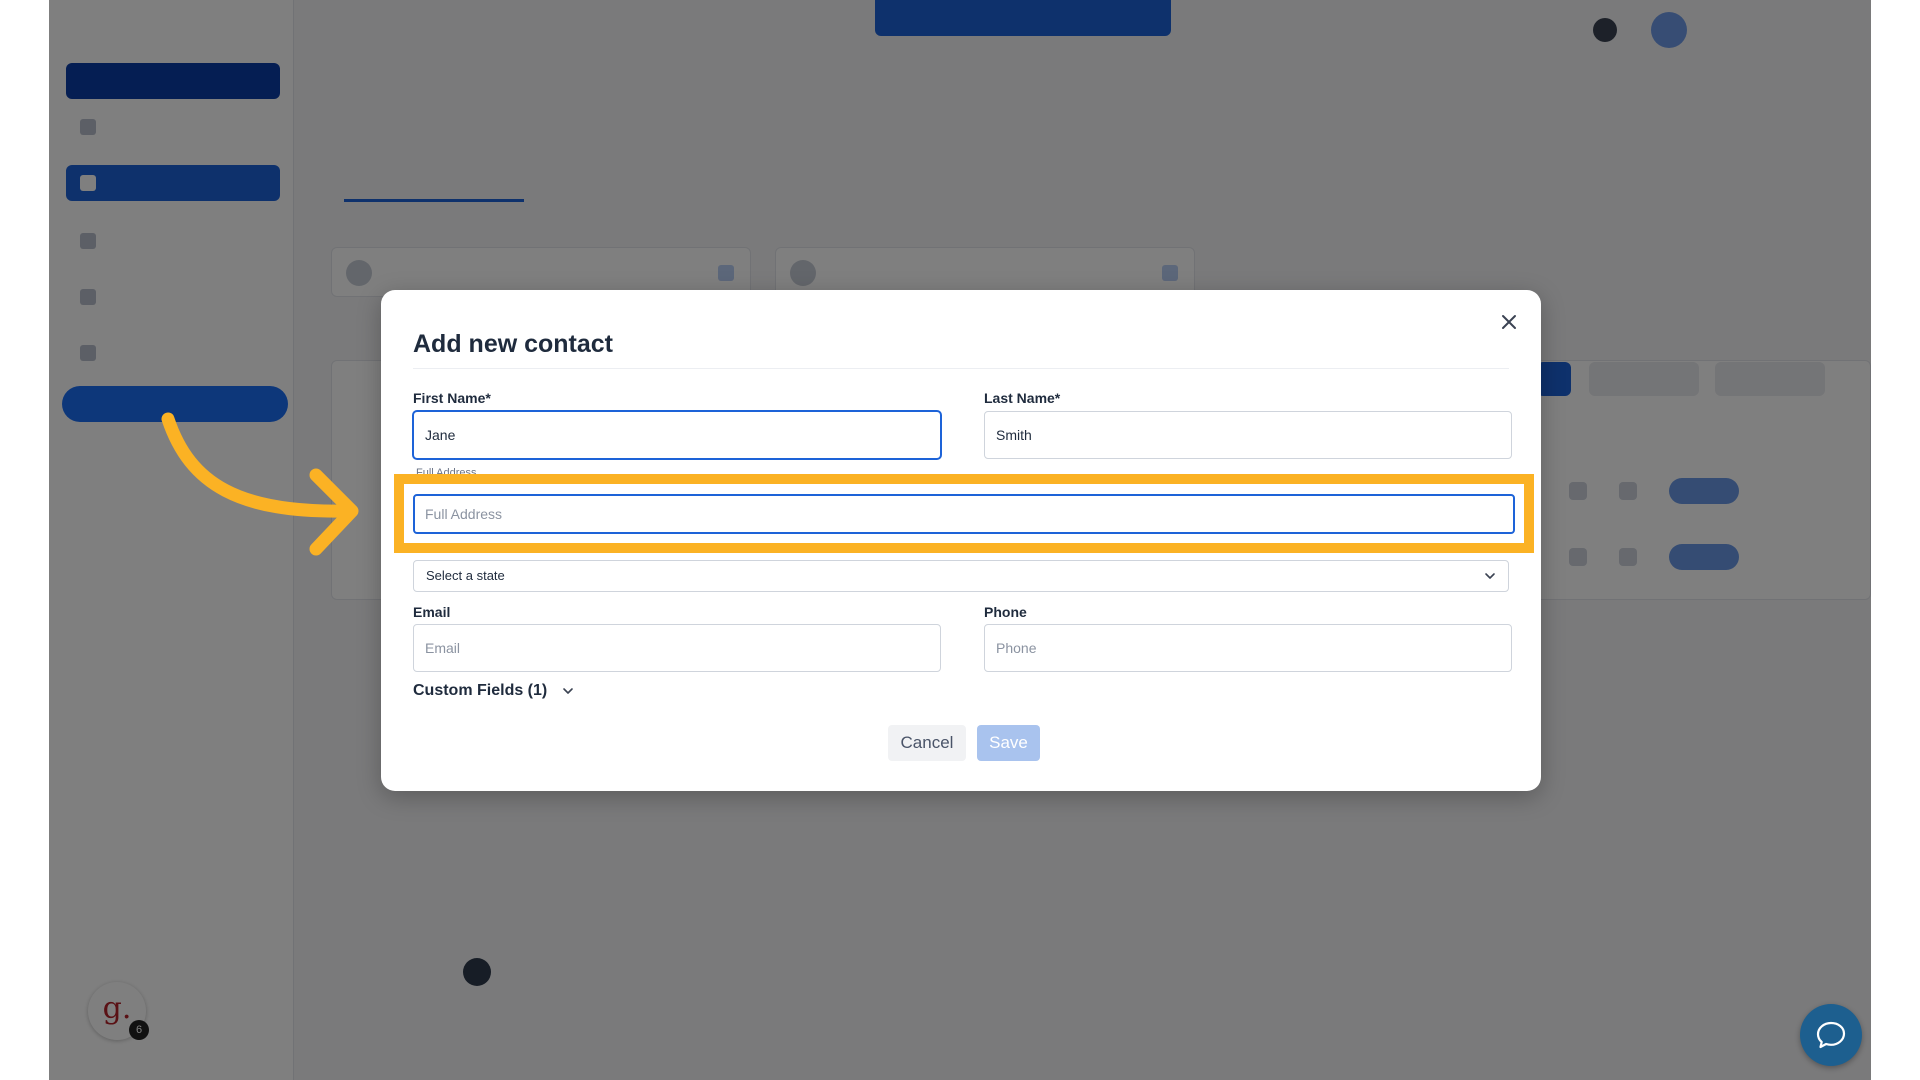  Describe the element at coordinates (677, 435) in the screenshot. I see `first-name-input` at that location.